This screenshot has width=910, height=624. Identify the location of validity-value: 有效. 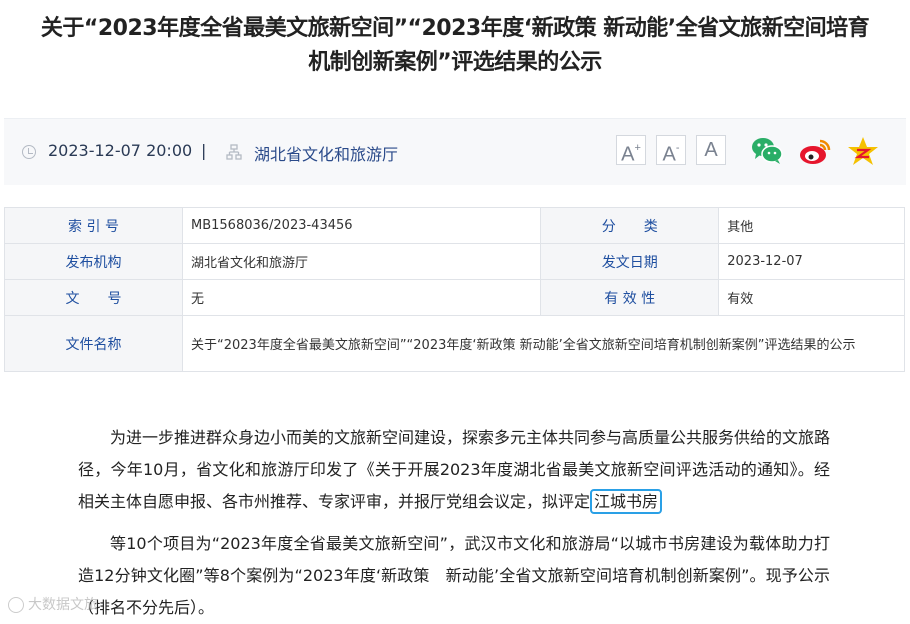
(811, 297).